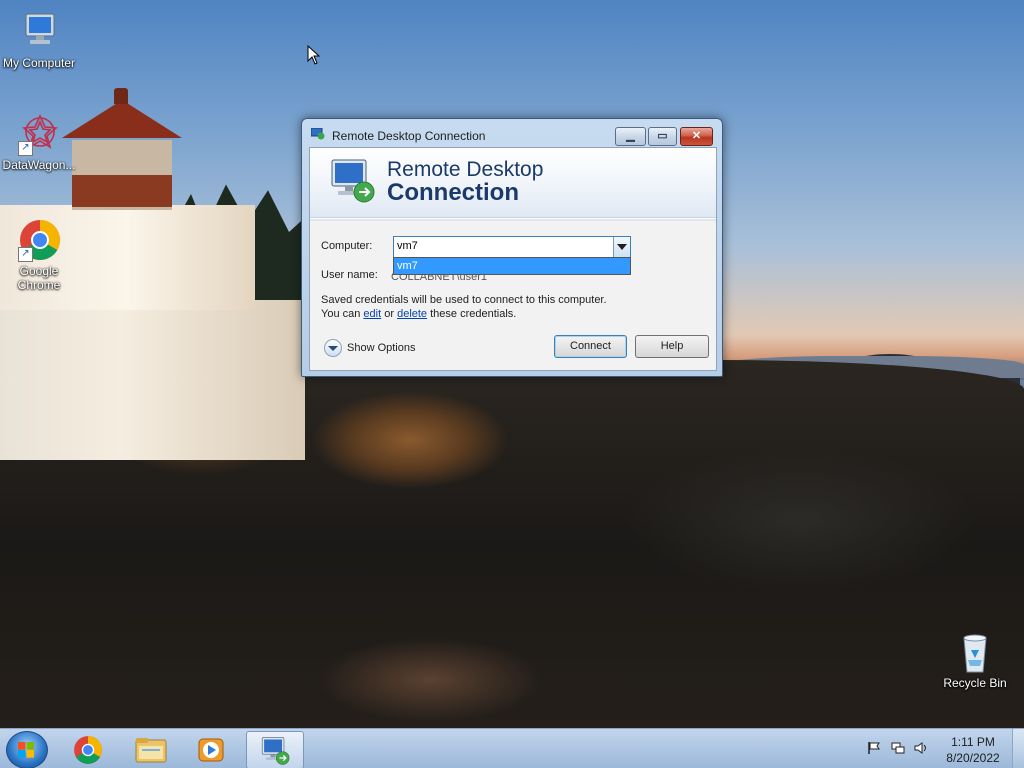 The height and width of the screenshot is (768, 1024). Describe the element at coordinates (407, 246) in the screenshot. I see `computer-input: vm7` at that location.